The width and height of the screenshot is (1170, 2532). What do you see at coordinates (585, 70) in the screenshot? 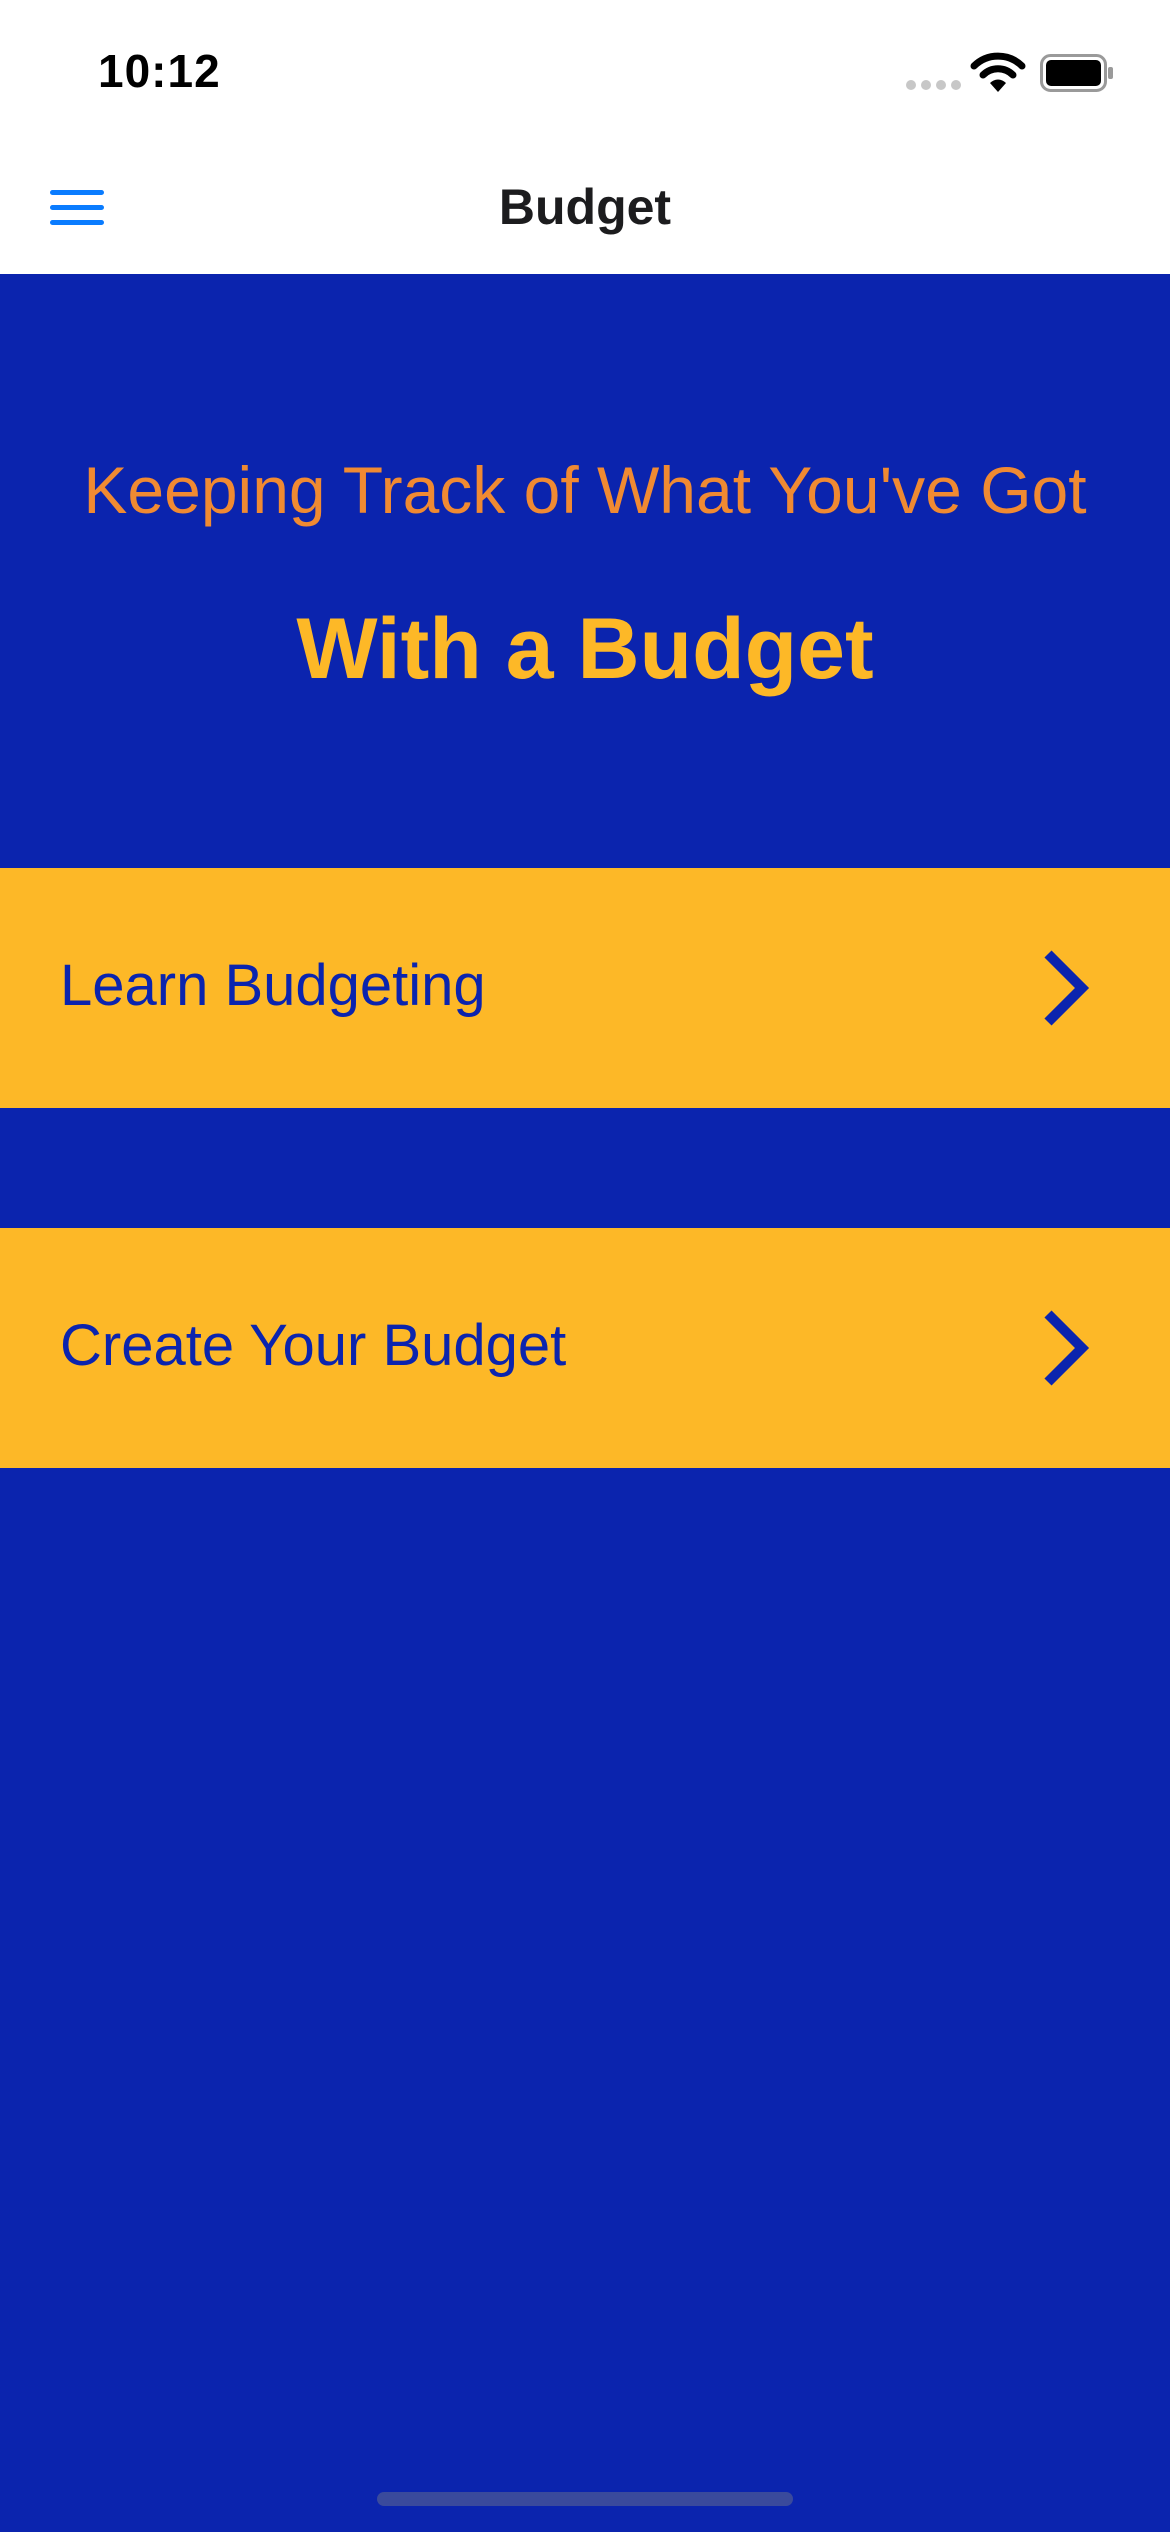
I see `status-bar: 10:12` at bounding box center [585, 70].